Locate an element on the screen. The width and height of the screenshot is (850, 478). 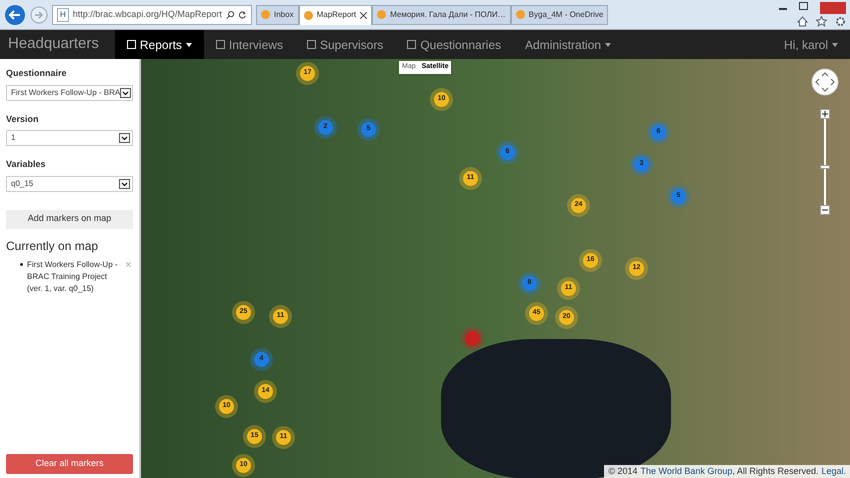
search-icon is located at coordinates (230, 15).